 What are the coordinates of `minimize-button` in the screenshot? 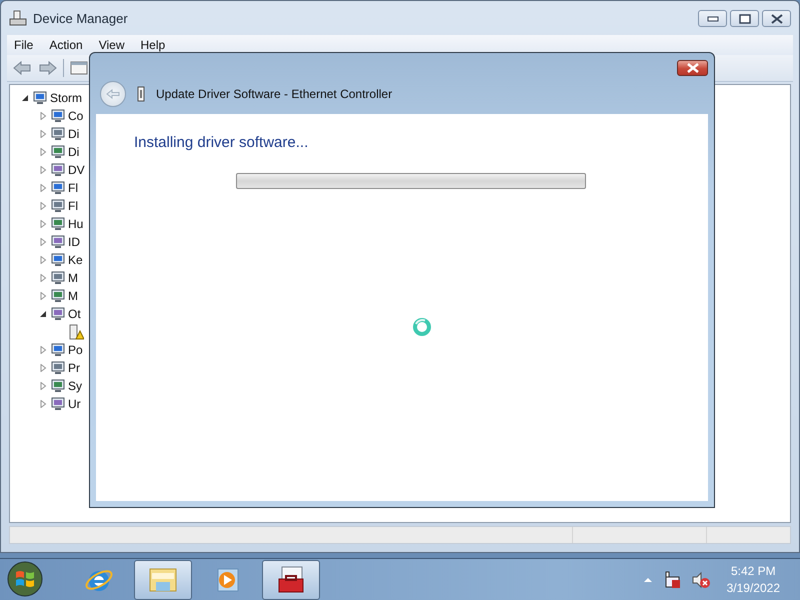 It's located at (712, 18).